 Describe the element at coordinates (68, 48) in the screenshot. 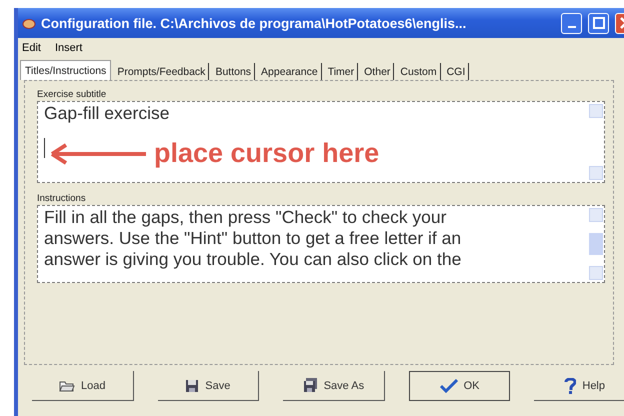

I see `menu-item: Insert` at that location.